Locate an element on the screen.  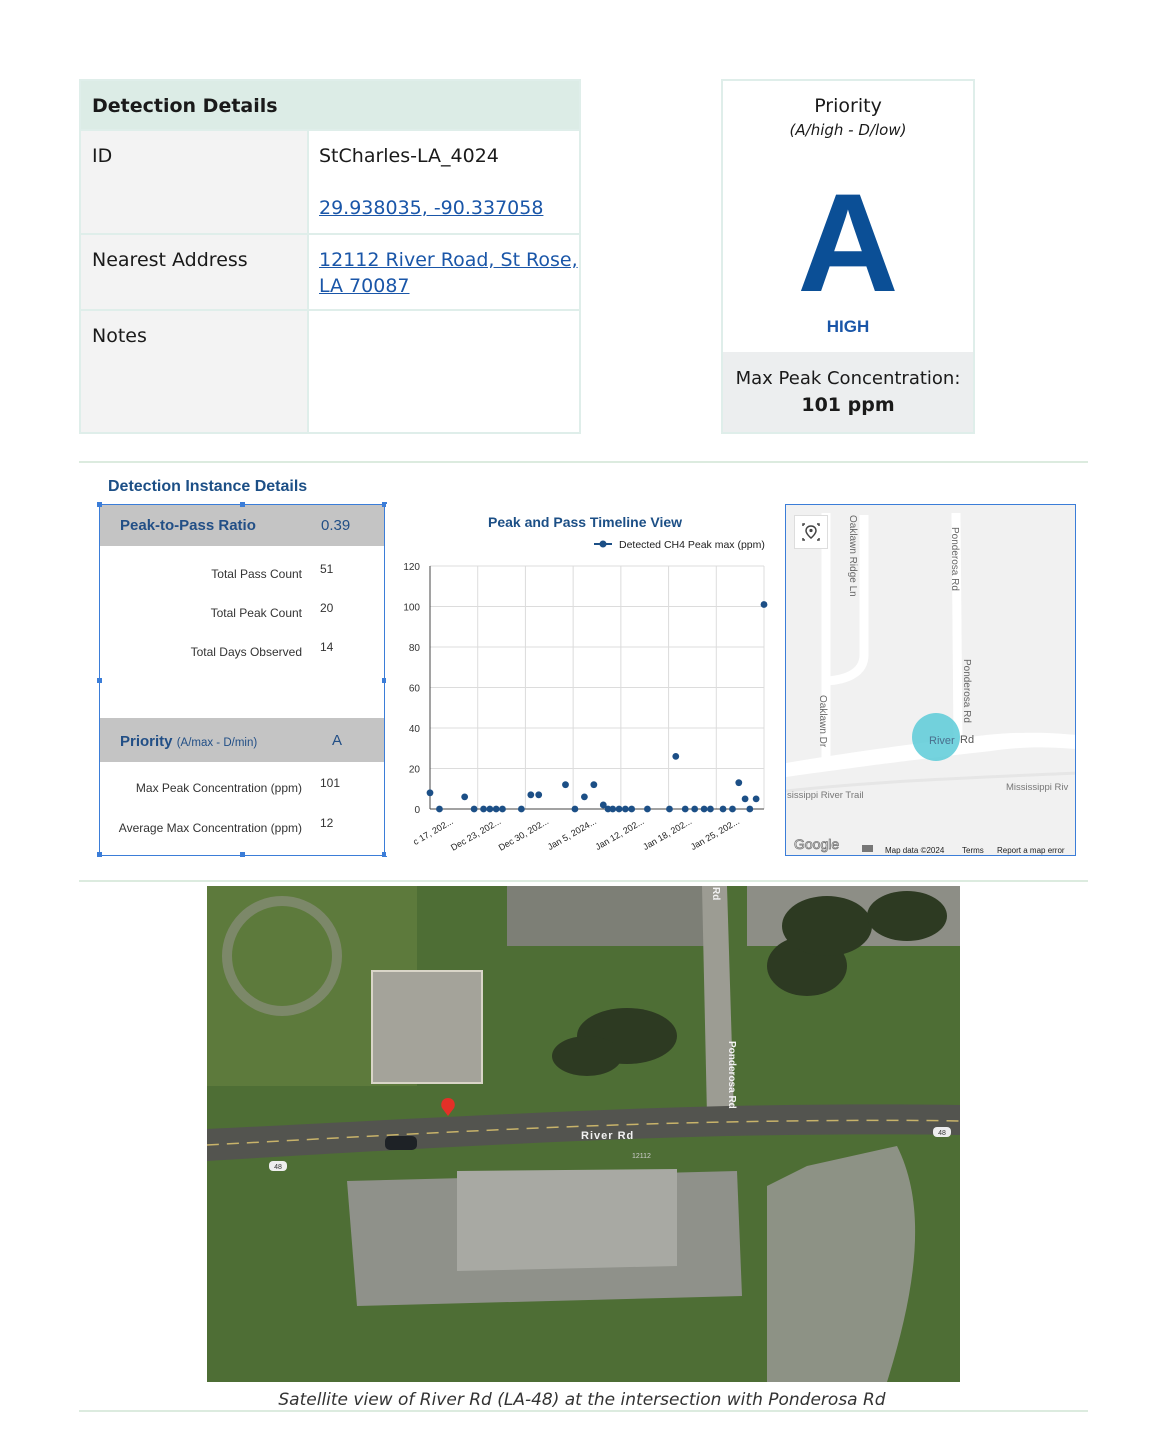
google-logo: Google is located at coordinates (816, 844).